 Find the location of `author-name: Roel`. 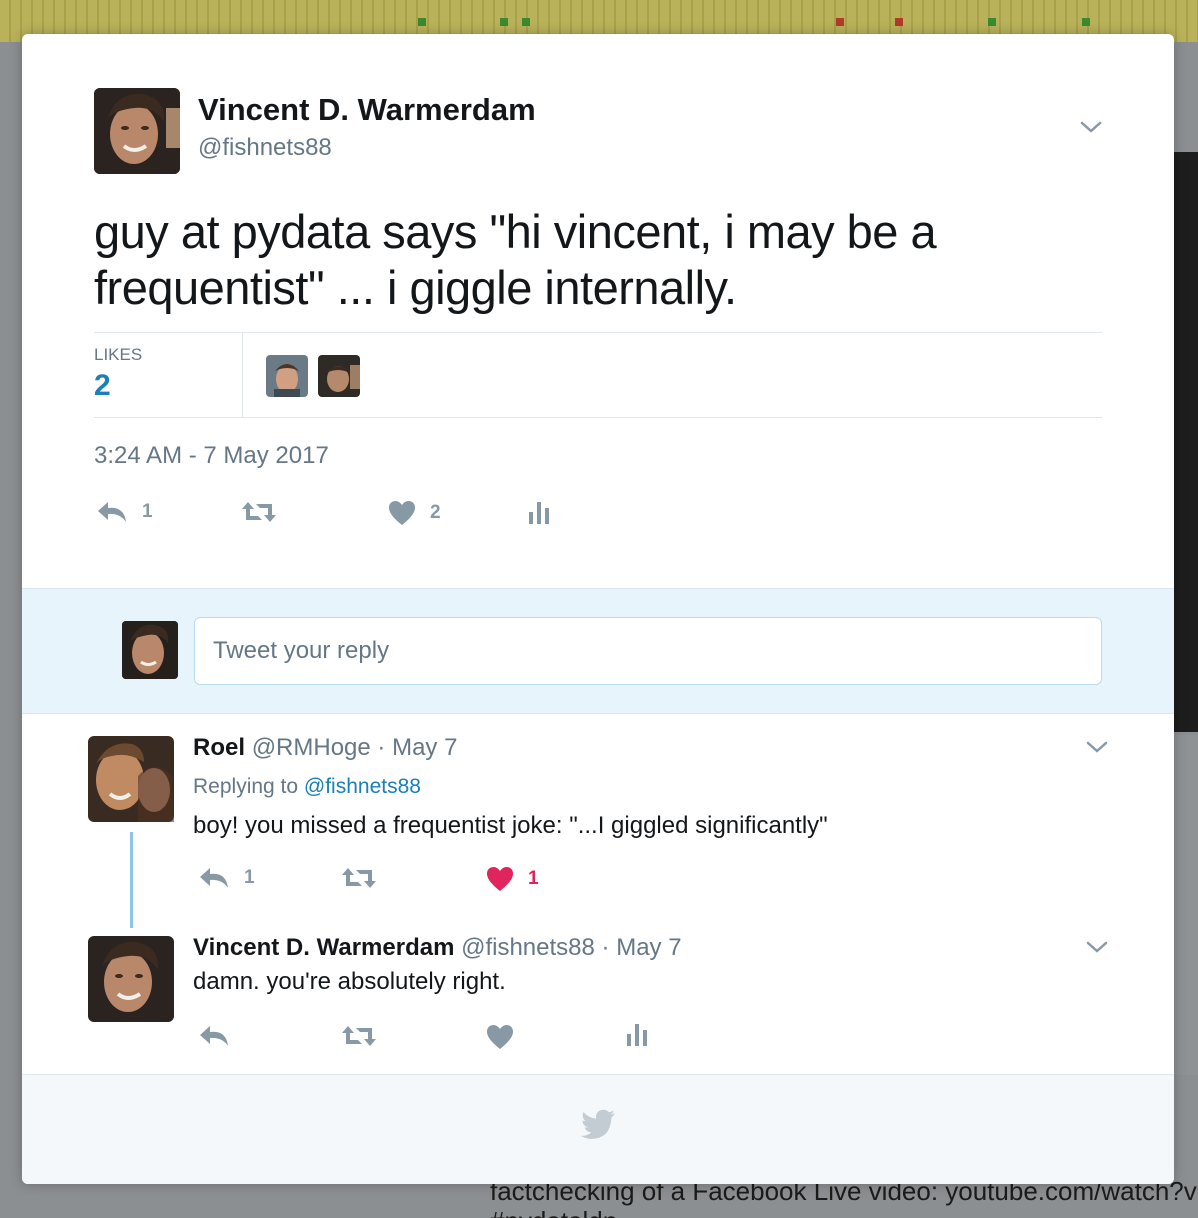

author-name: Roel is located at coordinates (219, 747).